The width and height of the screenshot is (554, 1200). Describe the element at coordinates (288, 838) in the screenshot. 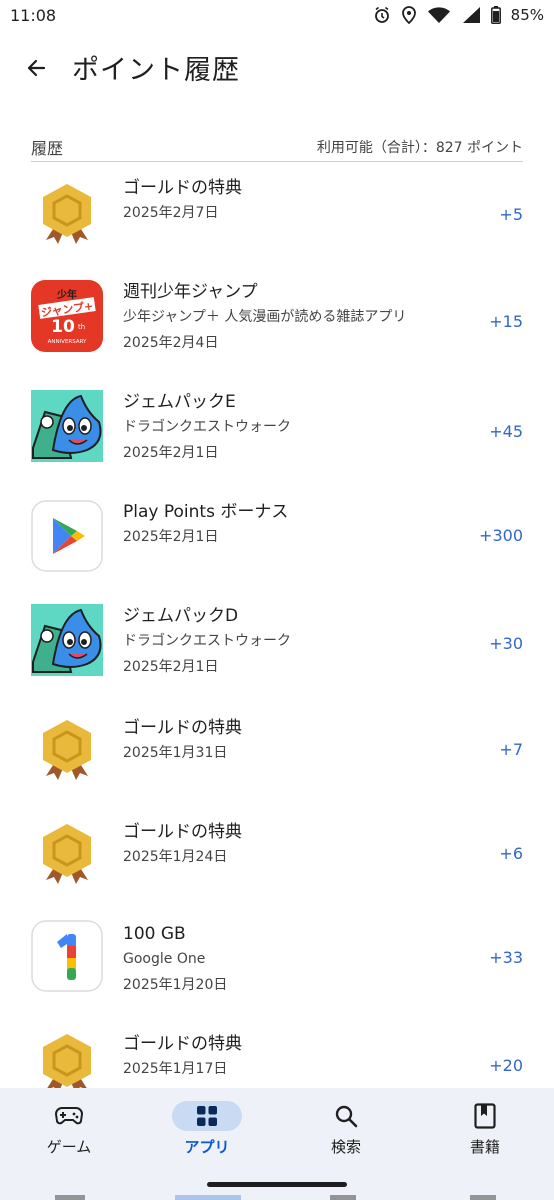

I see `item-texts: ゴールドの特典 2025年1月24日` at that location.